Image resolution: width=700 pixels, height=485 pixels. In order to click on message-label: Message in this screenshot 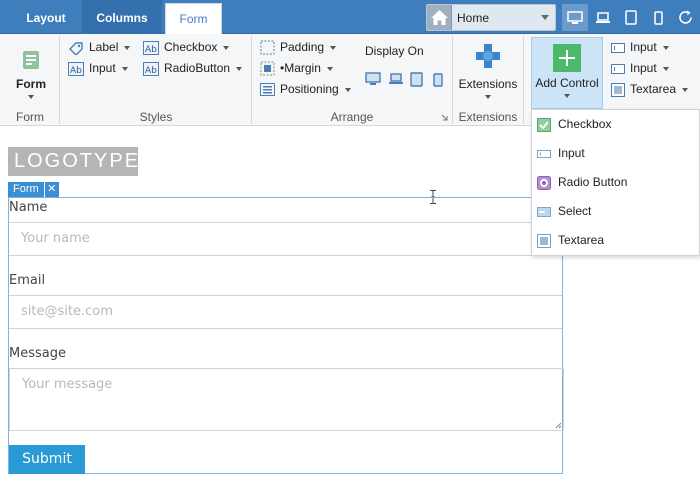, I will do `click(37, 353)`.